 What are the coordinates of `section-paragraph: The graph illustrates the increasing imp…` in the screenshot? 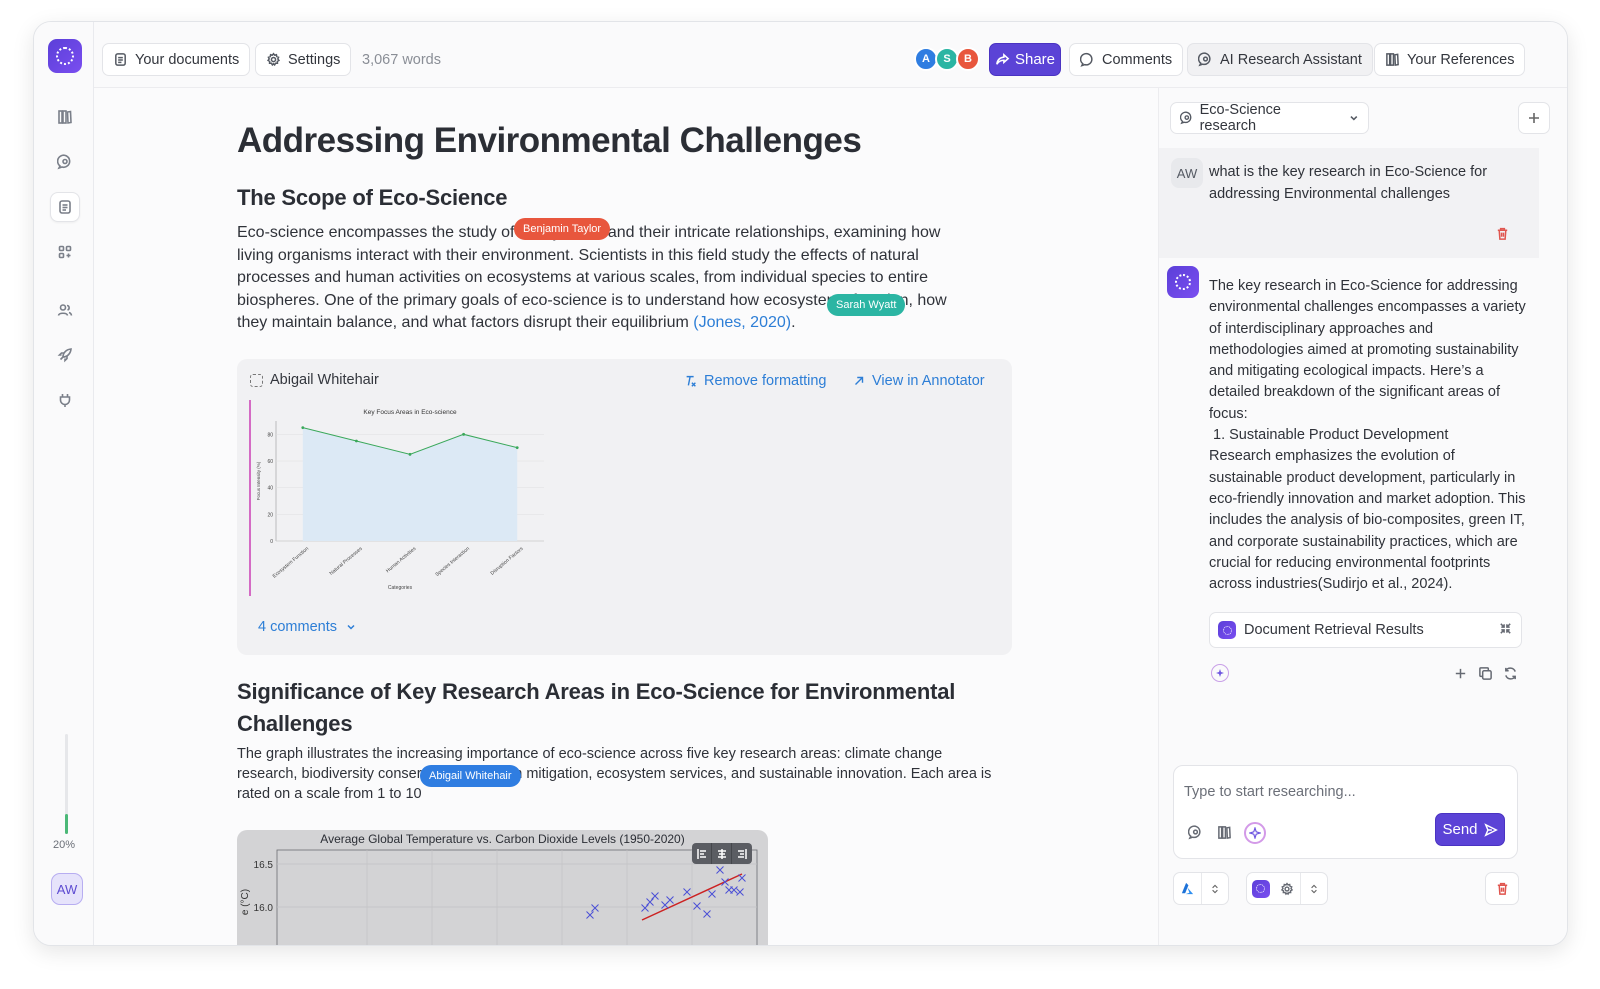 It's located at (637, 774).